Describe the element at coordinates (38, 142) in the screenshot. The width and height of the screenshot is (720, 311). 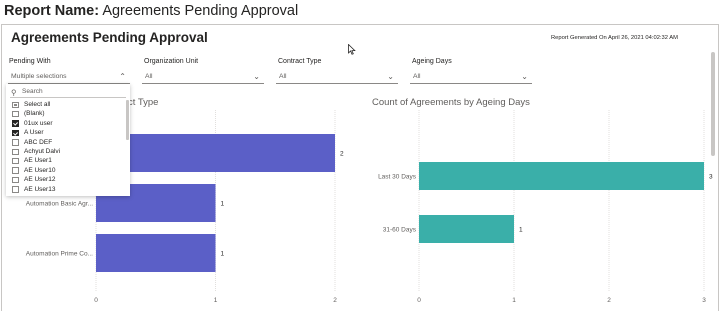
I see `dropdown-option-label: ABC DEF` at that location.